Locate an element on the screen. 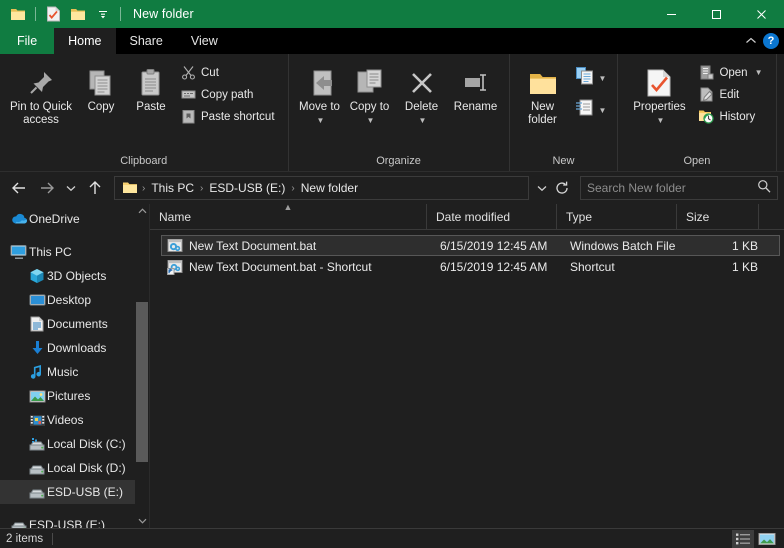 The height and width of the screenshot is (548, 784). tab-share: Share is located at coordinates (146, 41).